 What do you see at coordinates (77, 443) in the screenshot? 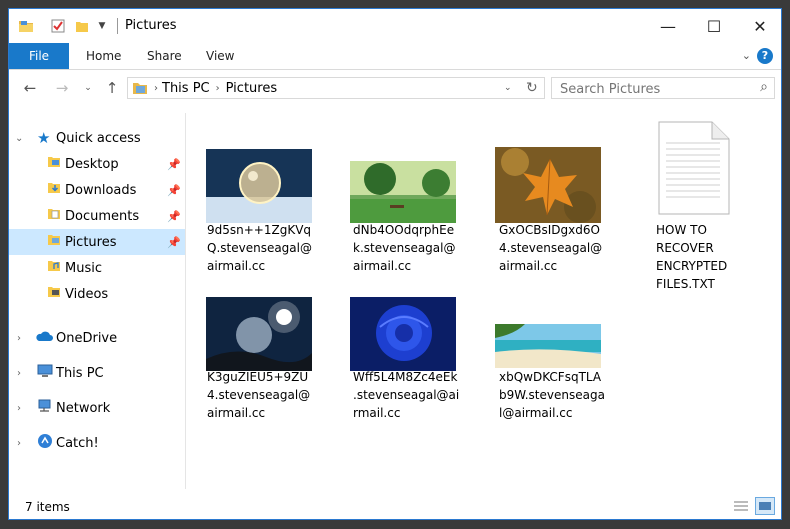
I see `sidebar-item-label: Catch!` at bounding box center [77, 443].